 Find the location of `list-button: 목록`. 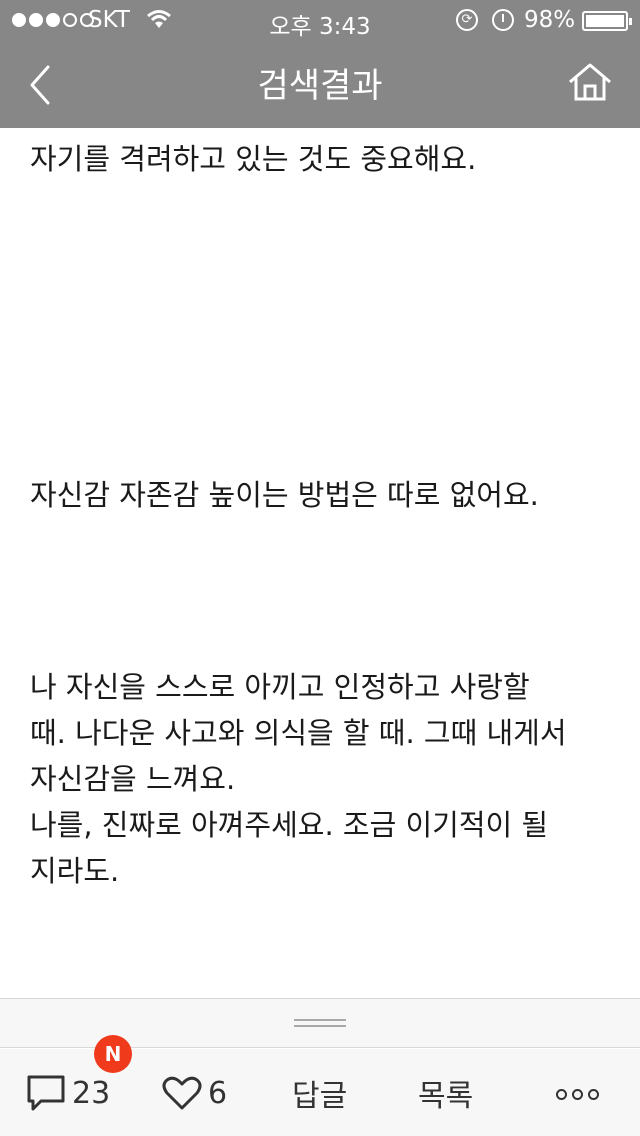

list-button: 목록 is located at coordinates (446, 1093).